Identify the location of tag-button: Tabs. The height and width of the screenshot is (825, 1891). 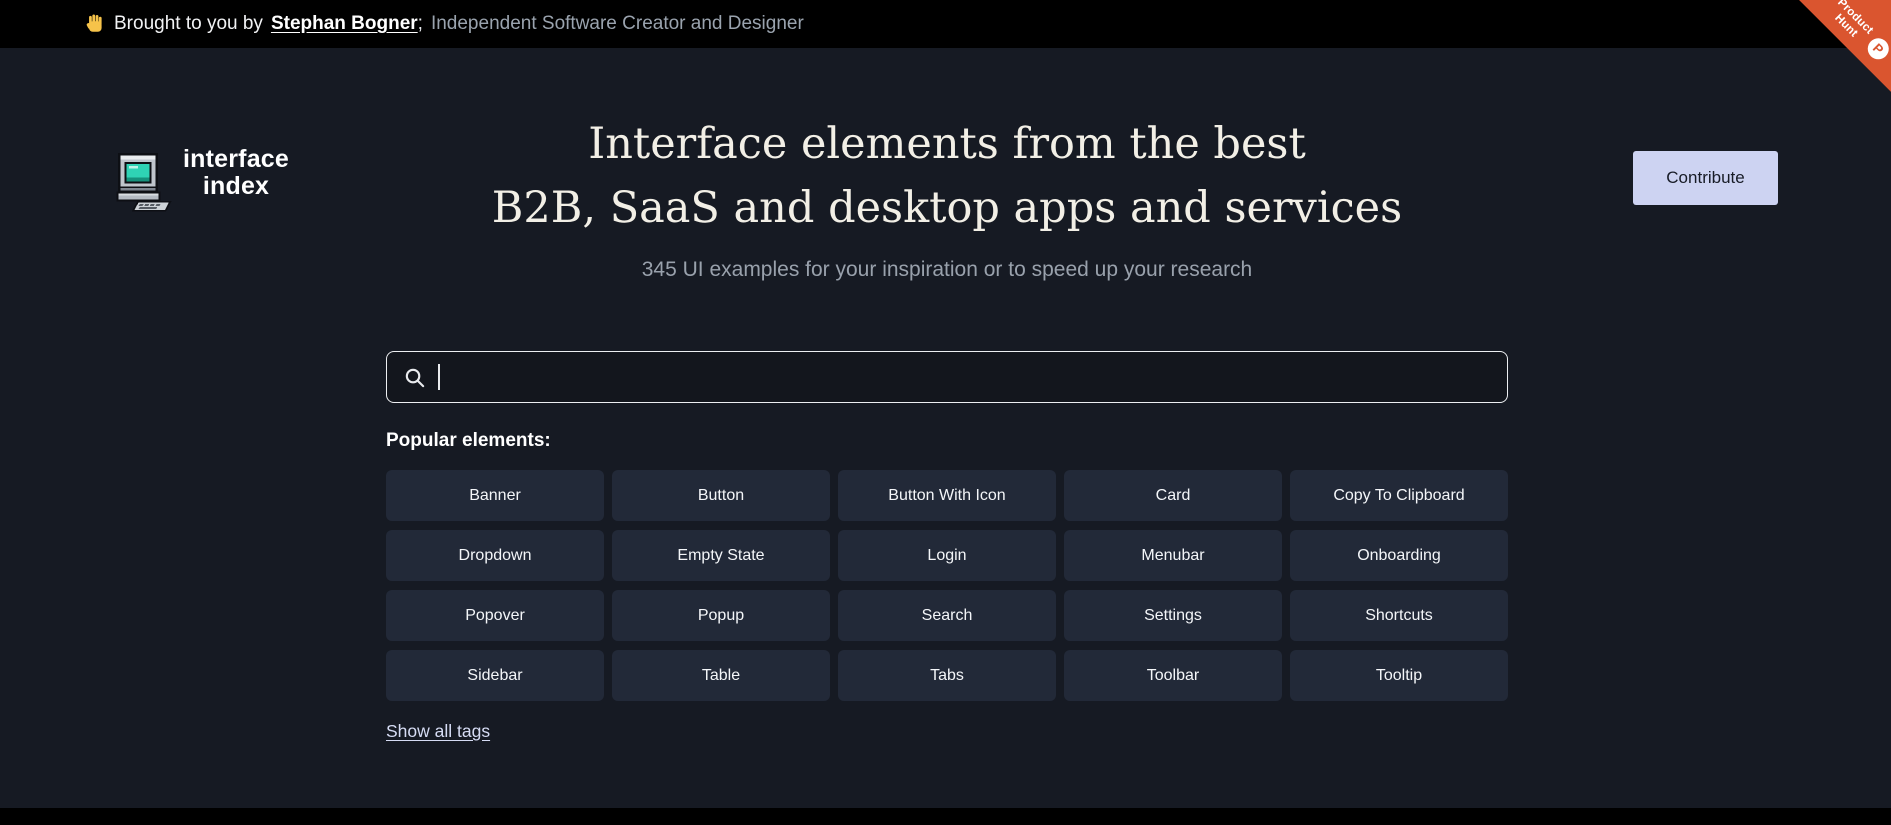
(947, 675).